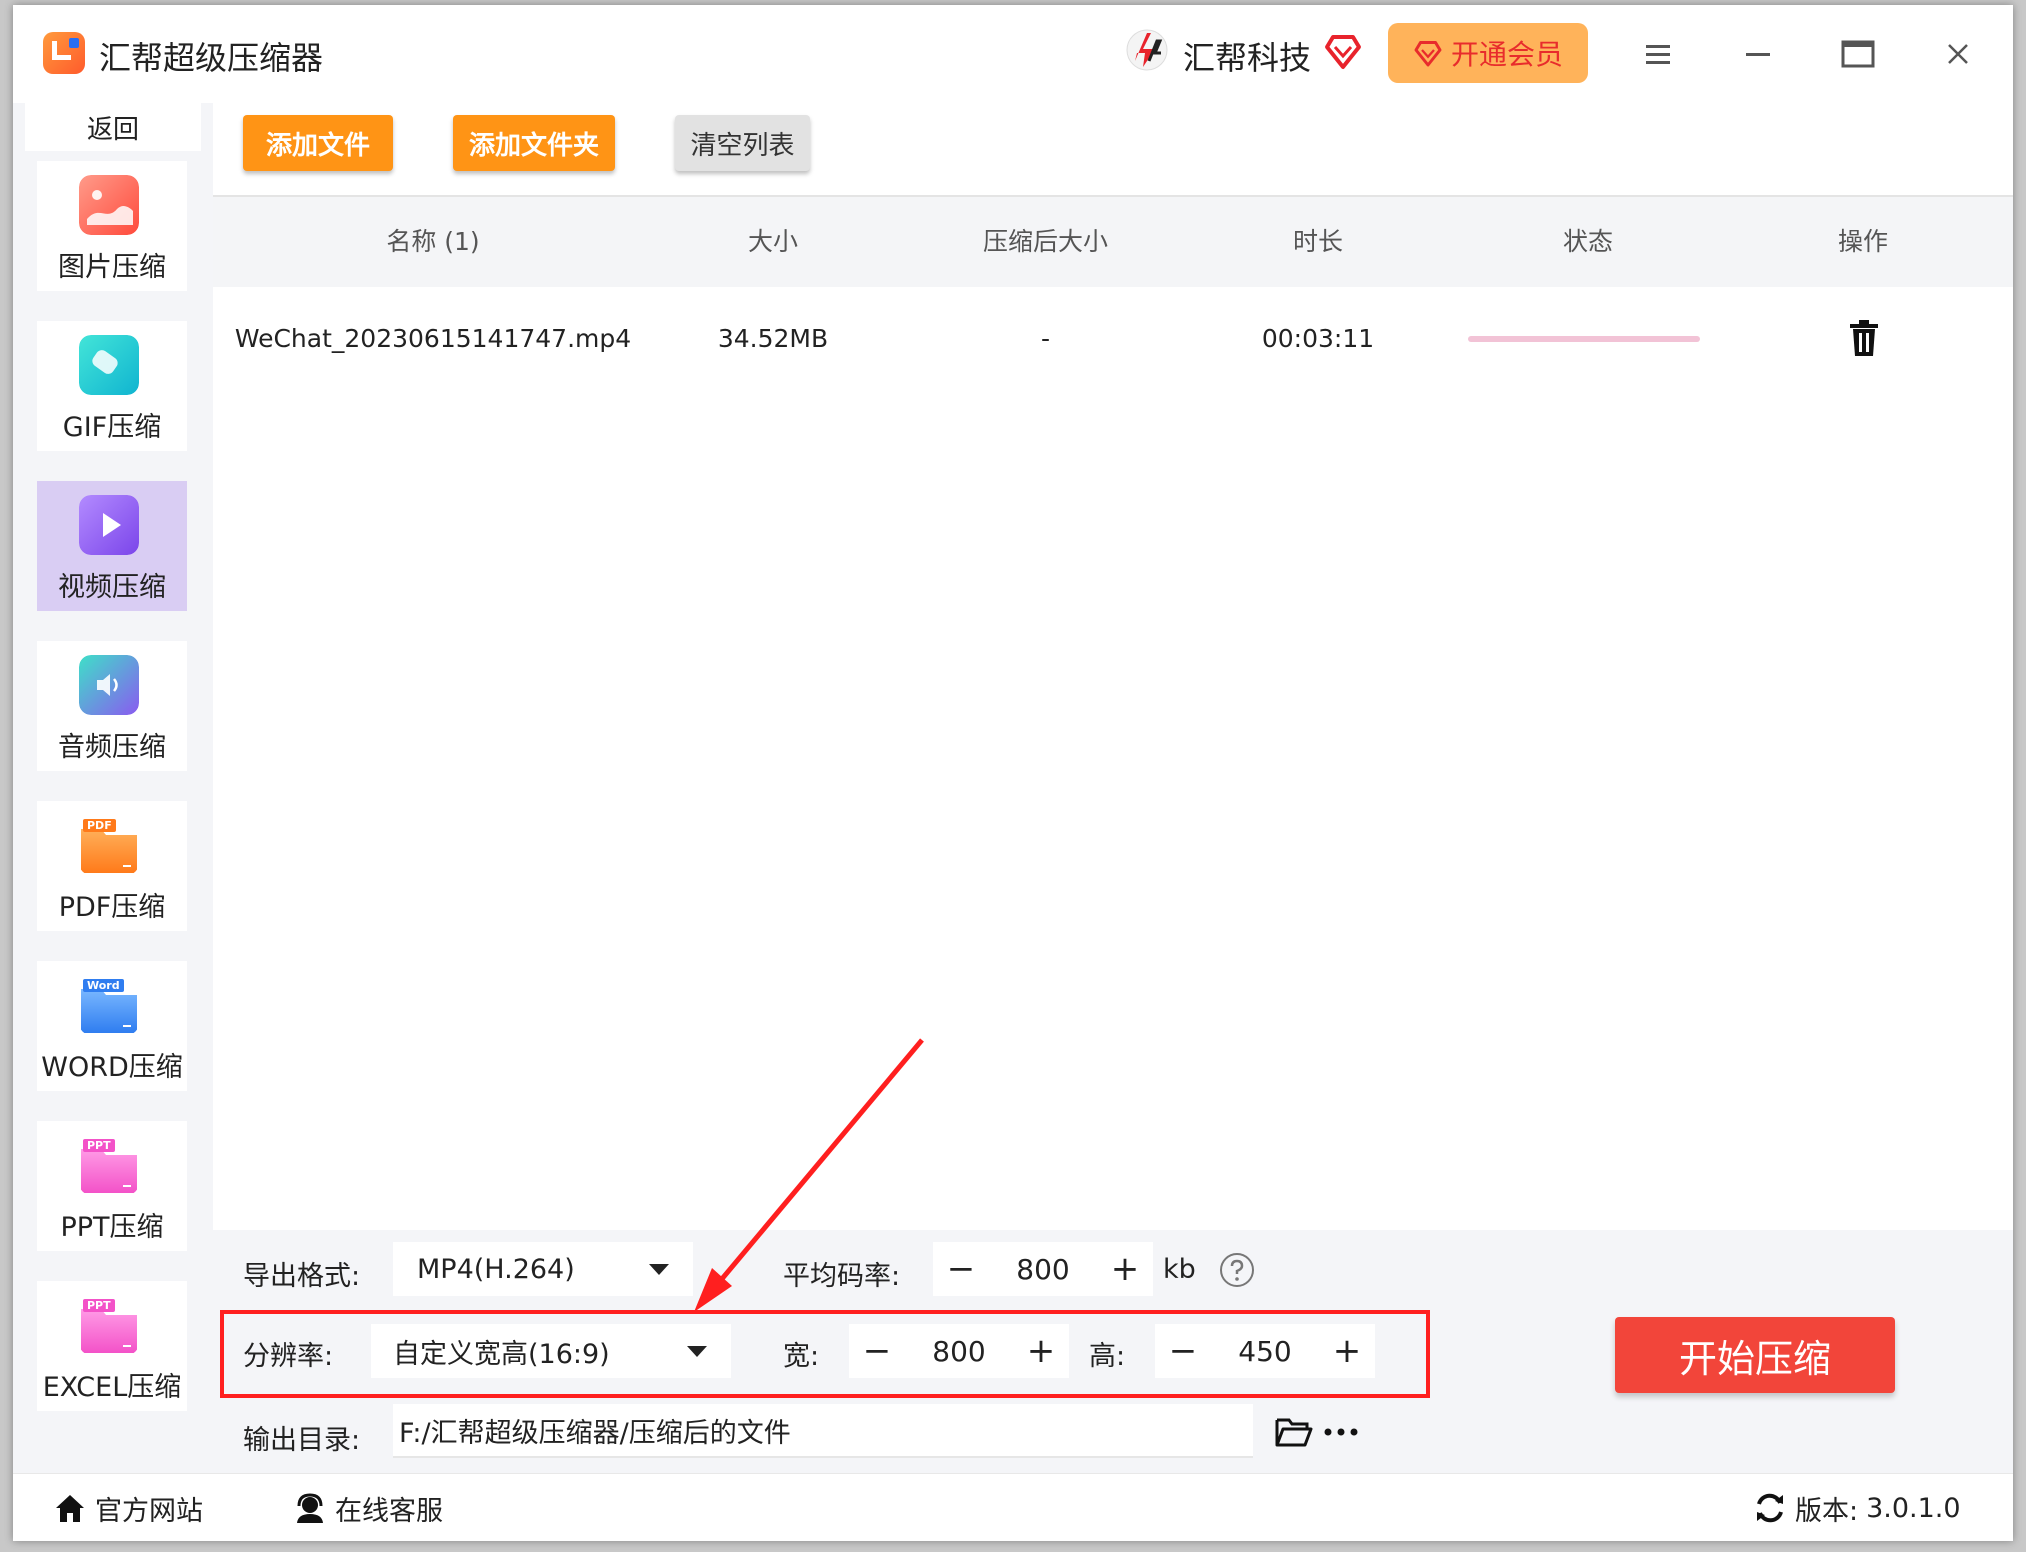 The image size is (2026, 1552). What do you see at coordinates (112, 1227) in the screenshot?
I see `sidebar-item-label: PPT压缩` at bounding box center [112, 1227].